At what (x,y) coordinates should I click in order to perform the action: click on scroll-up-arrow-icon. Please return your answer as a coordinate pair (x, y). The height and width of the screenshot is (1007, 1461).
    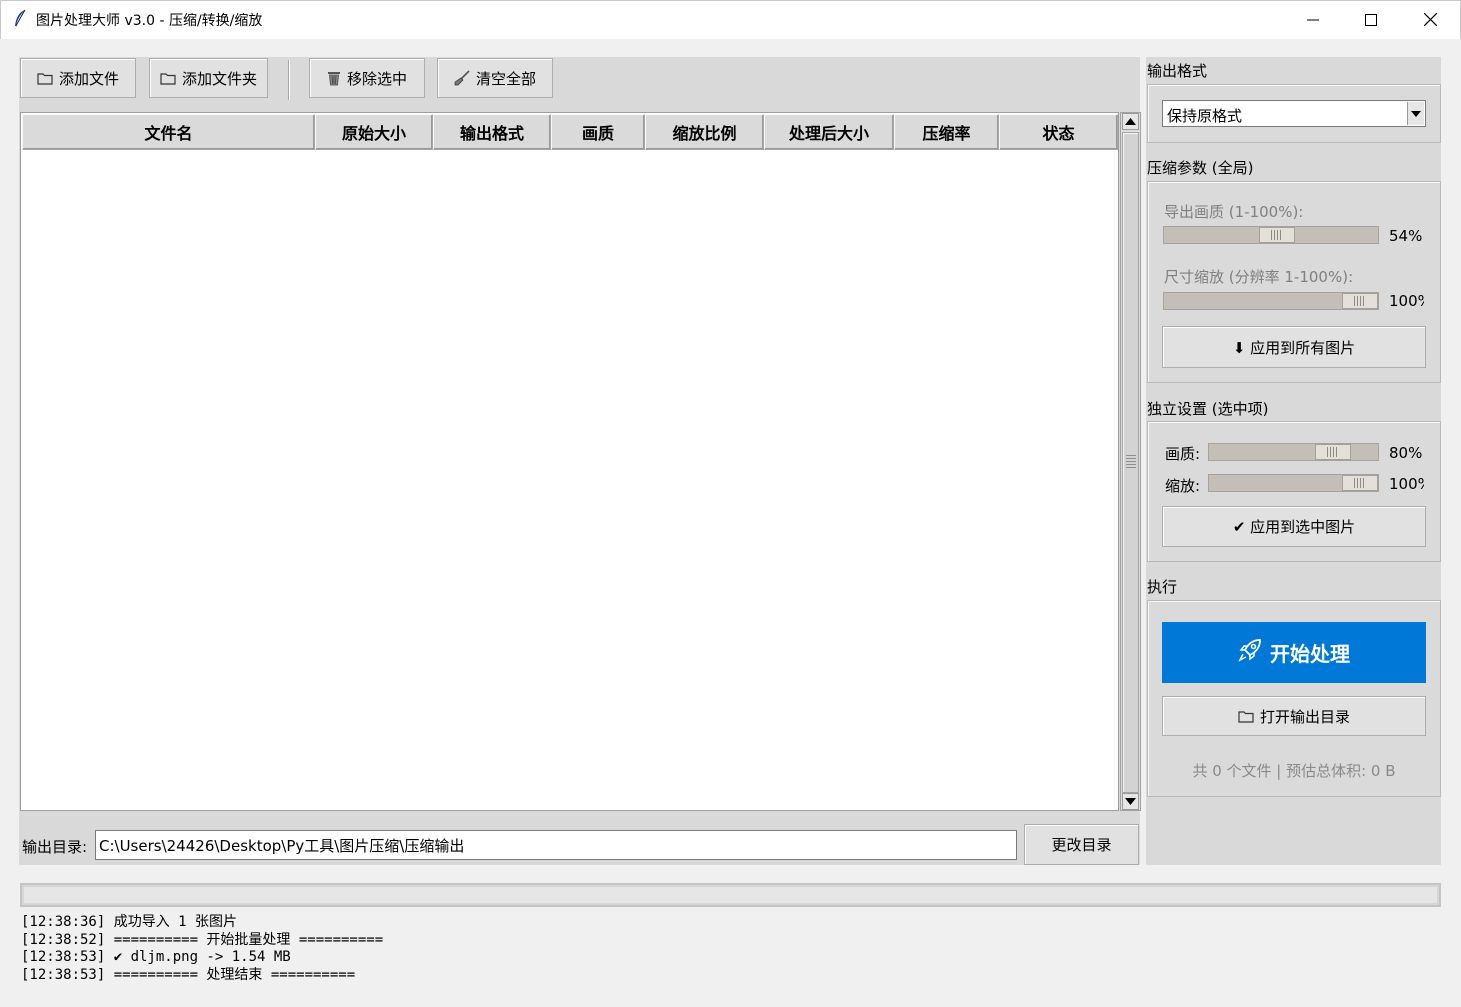
    Looking at the image, I should click on (1130, 121).